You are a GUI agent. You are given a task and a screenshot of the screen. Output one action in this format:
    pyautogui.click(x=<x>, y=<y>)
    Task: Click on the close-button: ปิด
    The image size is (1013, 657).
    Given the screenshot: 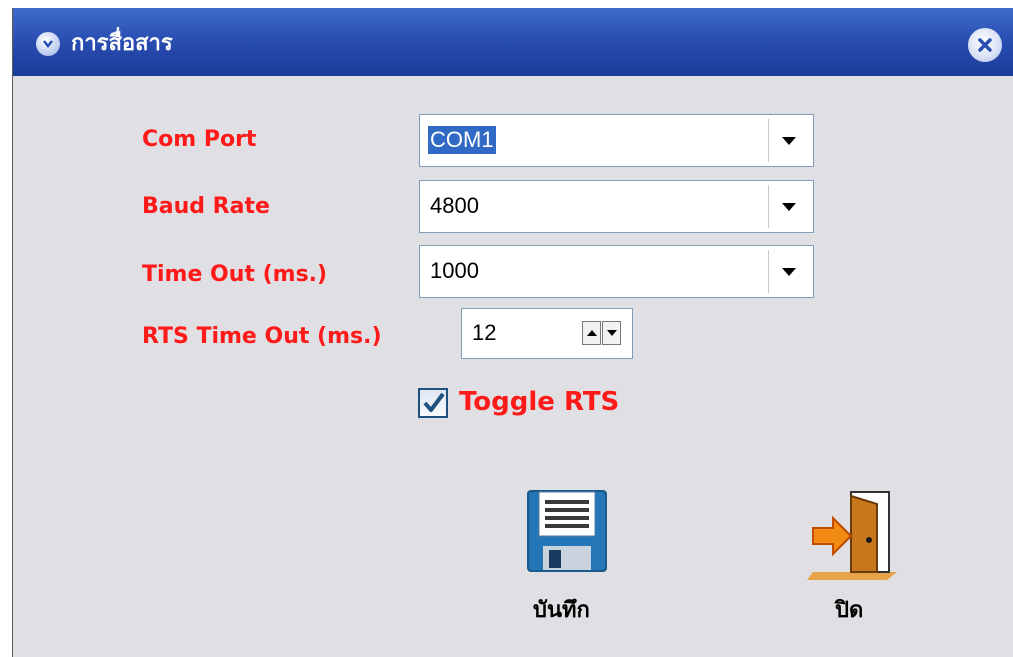 What is the action you would take?
    pyautogui.click(x=858, y=561)
    